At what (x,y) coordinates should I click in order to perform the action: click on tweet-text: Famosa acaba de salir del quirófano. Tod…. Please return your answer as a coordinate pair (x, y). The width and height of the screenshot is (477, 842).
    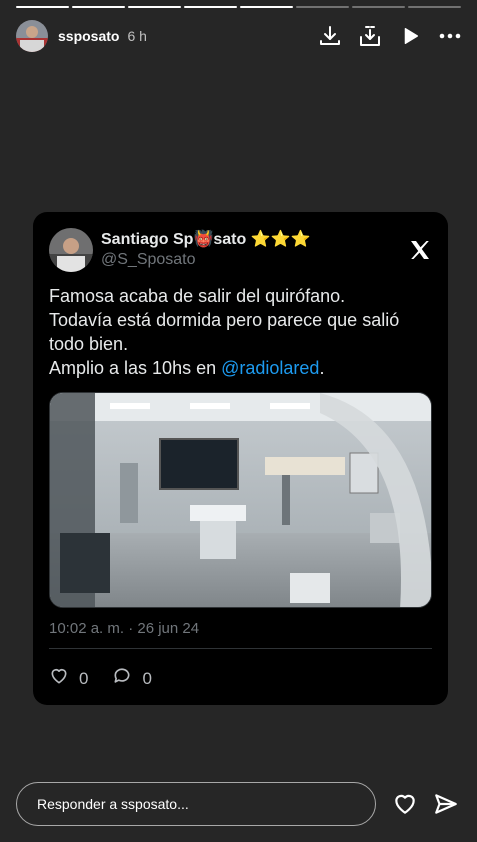
    Looking at the image, I should click on (244, 332).